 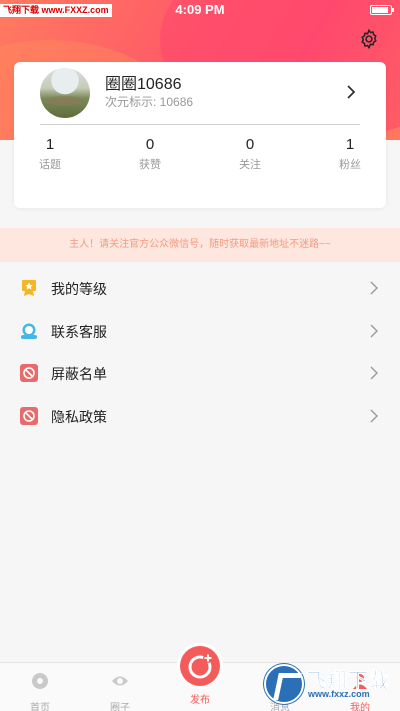 I want to click on circle-icon, so click(x=120, y=681).